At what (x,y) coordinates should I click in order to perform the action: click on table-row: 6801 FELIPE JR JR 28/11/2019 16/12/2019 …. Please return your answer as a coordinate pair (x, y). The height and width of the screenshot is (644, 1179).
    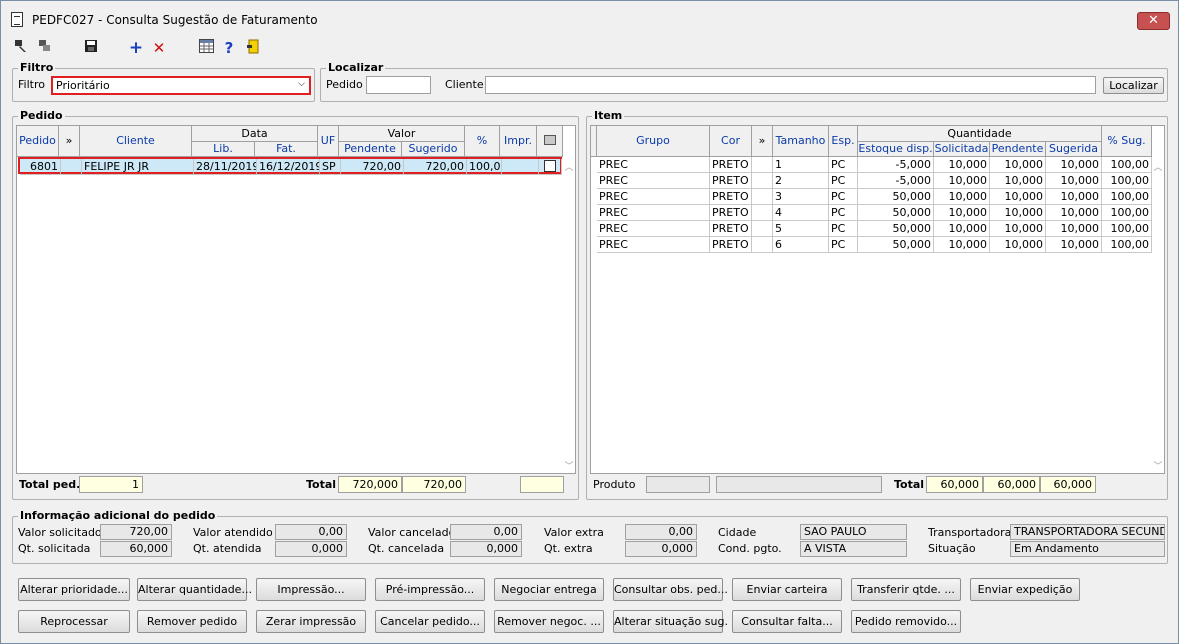
    Looking at the image, I should click on (290, 166).